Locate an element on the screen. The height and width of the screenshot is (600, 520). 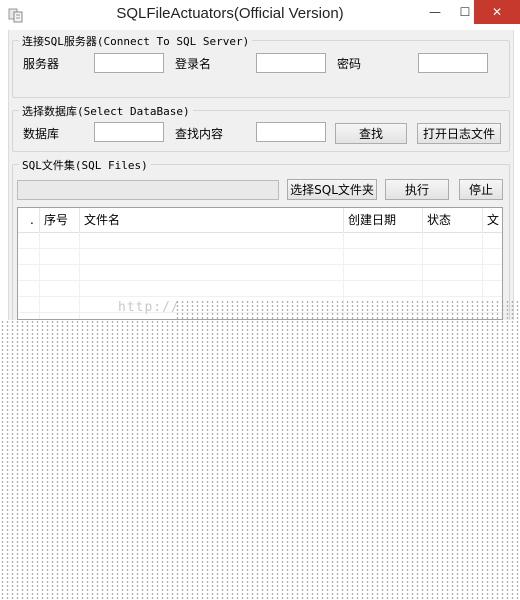
col-more: 文 is located at coordinates (492, 220).